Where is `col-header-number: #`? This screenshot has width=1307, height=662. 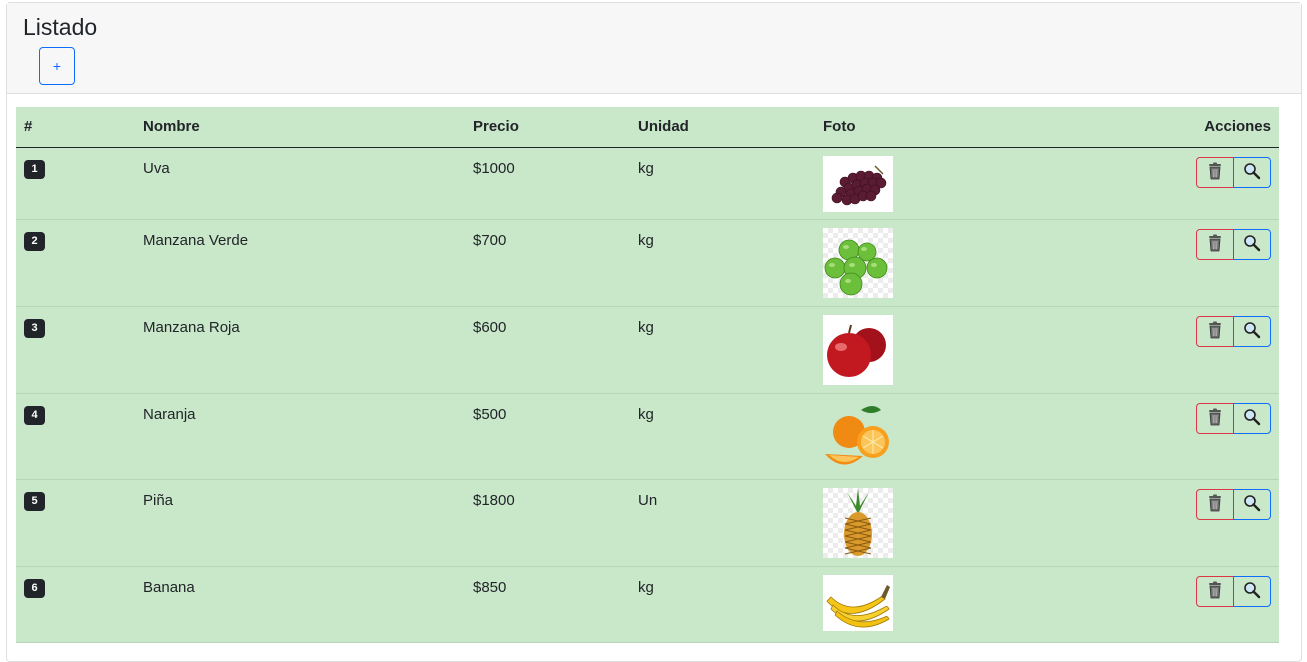
col-header-number: # is located at coordinates (75, 127).